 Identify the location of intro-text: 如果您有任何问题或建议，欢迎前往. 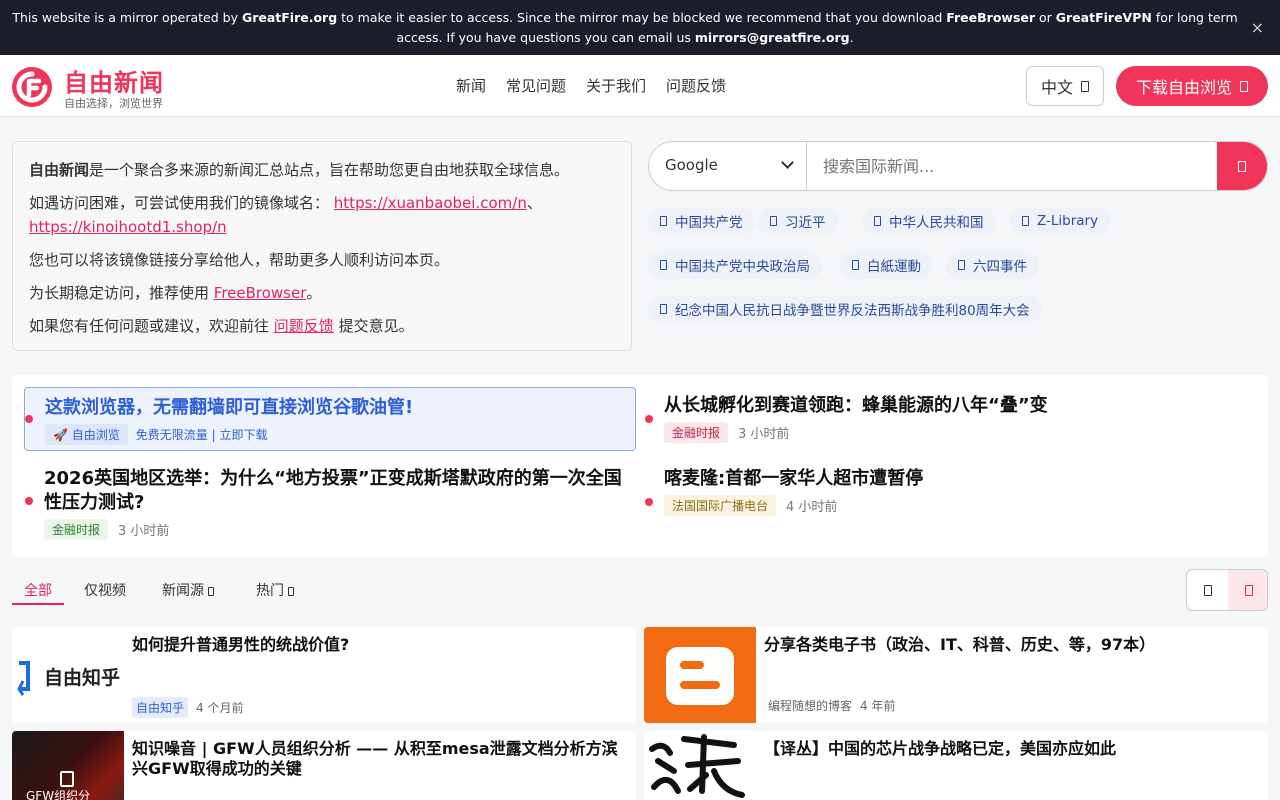
(151, 326).